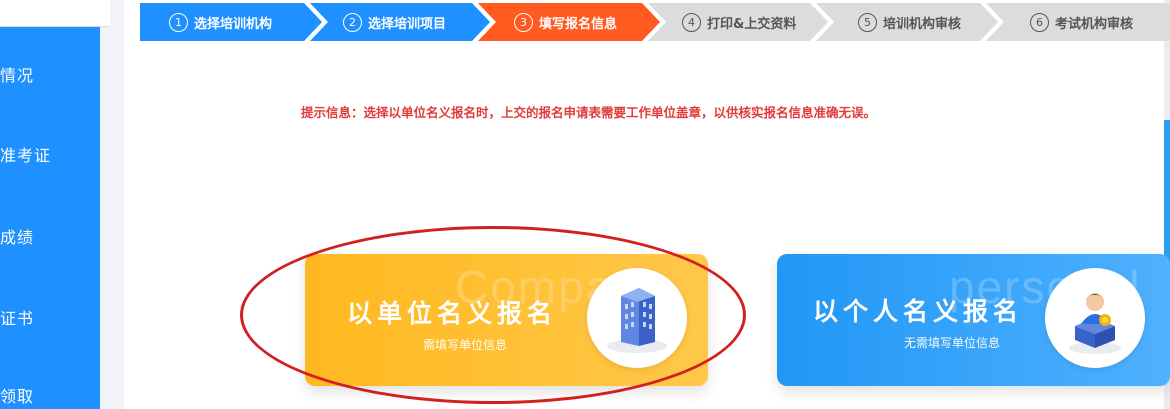 This screenshot has width=1170, height=409. What do you see at coordinates (1039, 22) in the screenshot?
I see `step-6-number: 6` at bounding box center [1039, 22].